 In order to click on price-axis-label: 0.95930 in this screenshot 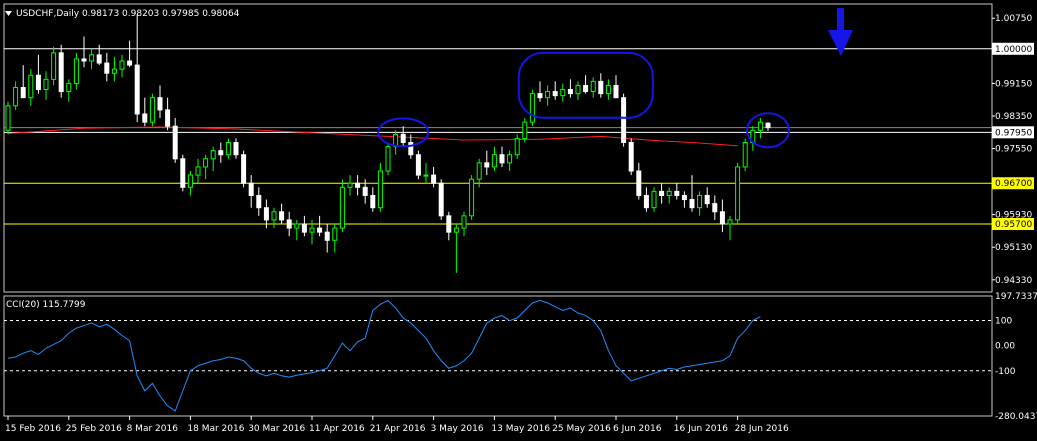, I will do `click(1013, 216)`.